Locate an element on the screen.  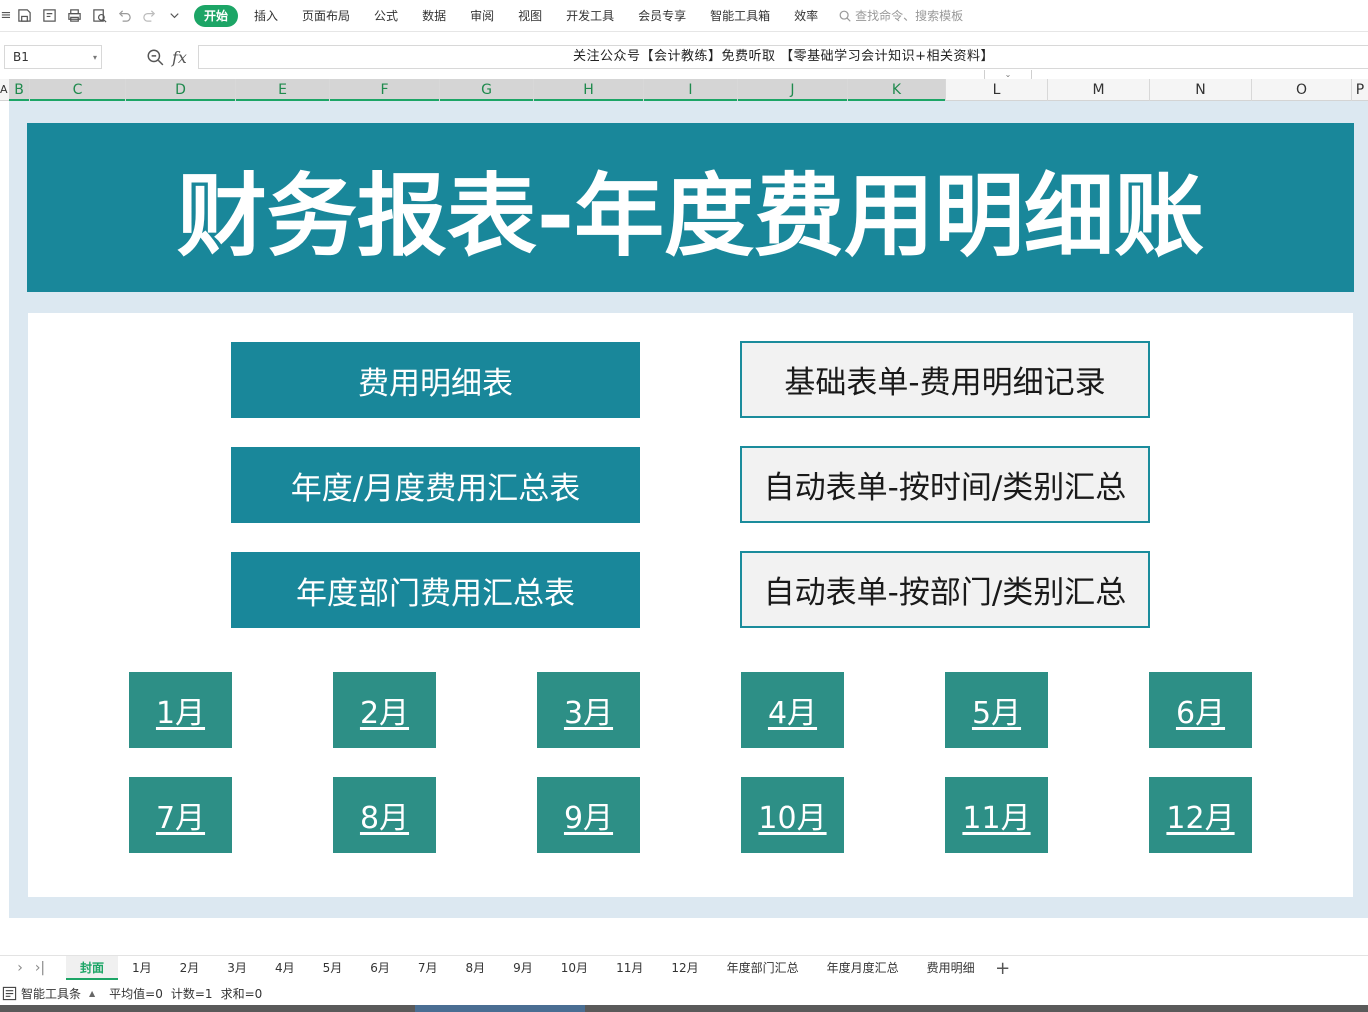
report-title: 财务报表-年度费用明细账 is located at coordinates (690, 216).